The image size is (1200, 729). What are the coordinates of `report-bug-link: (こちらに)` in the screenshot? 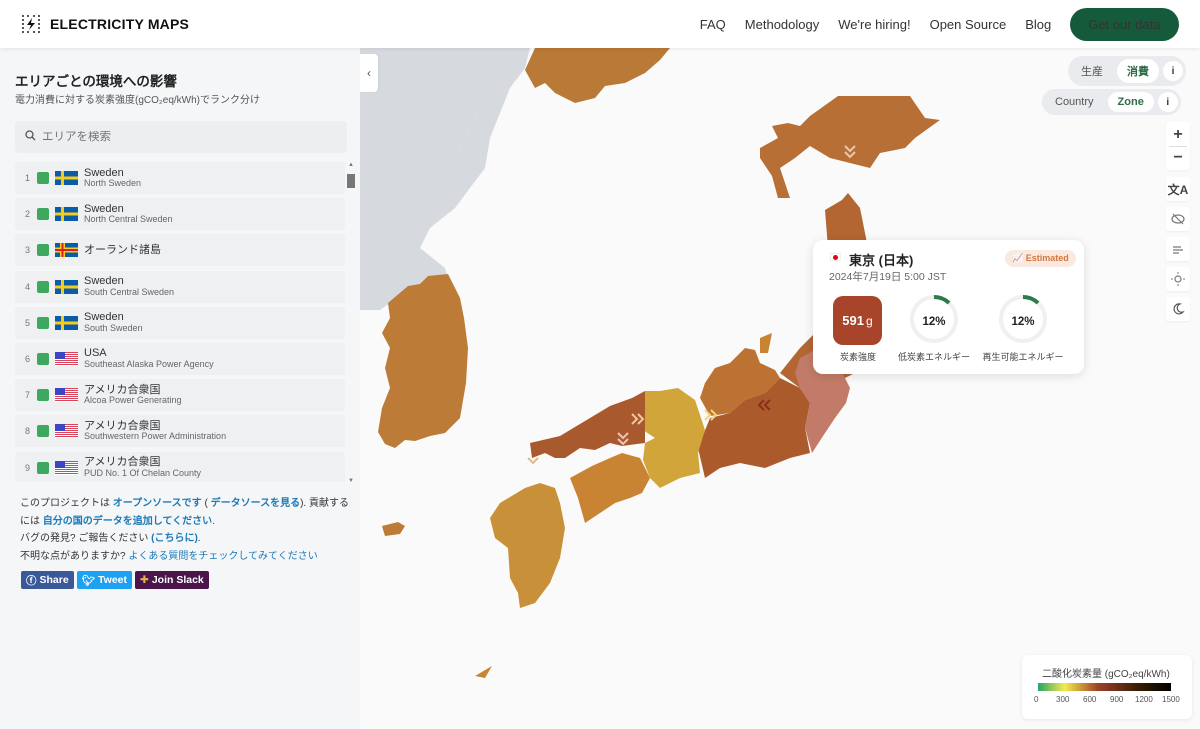 It's located at (174, 538).